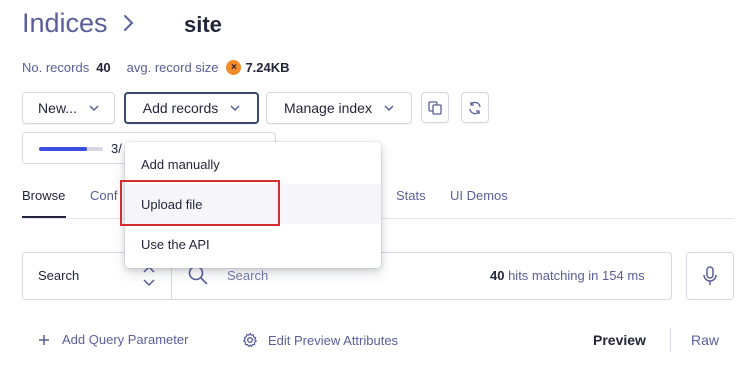 Image resolution: width=755 pixels, height=379 pixels. I want to click on add-query-parameter-label: Add Query Parameter, so click(125, 339).